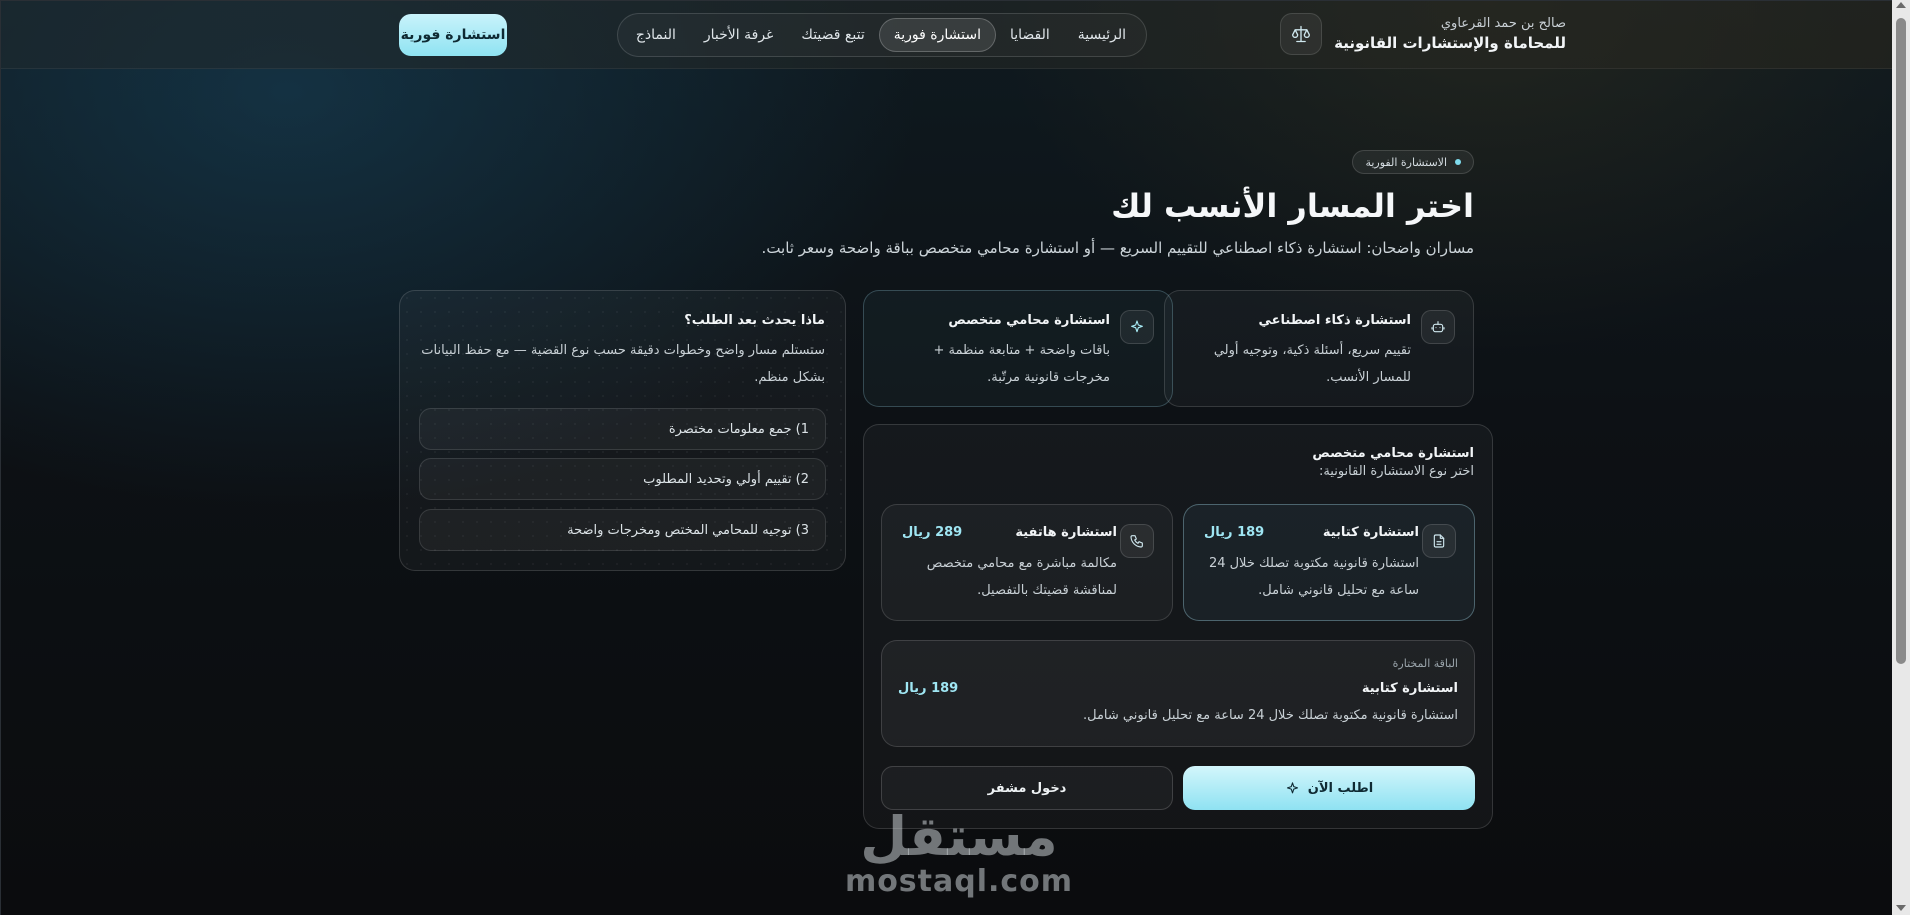  What do you see at coordinates (1901, 341) in the screenshot?
I see `scrollbar-thumb` at bounding box center [1901, 341].